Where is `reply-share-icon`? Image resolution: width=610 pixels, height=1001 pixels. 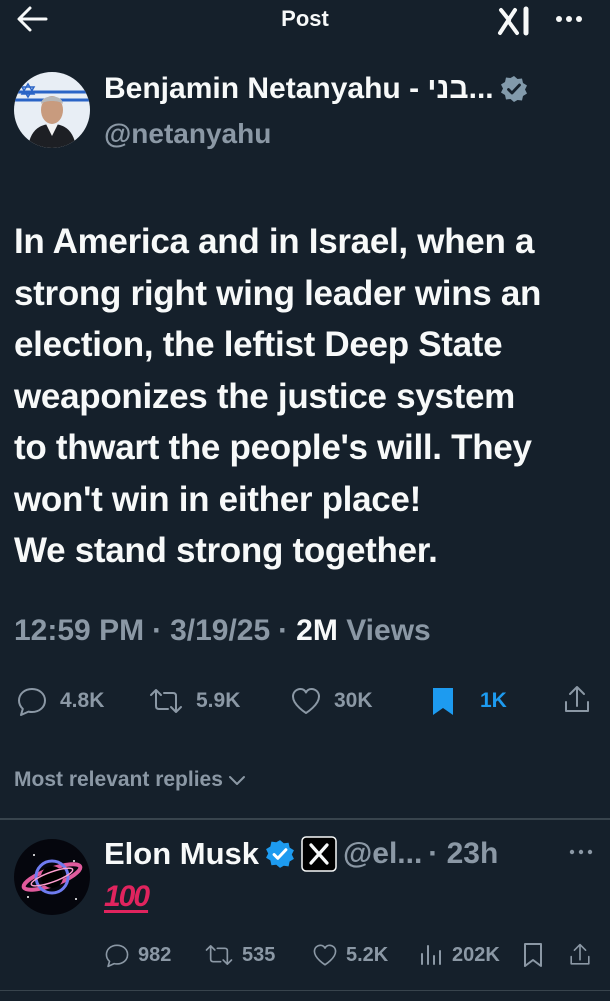
reply-share-icon is located at coordinates (580, 955).